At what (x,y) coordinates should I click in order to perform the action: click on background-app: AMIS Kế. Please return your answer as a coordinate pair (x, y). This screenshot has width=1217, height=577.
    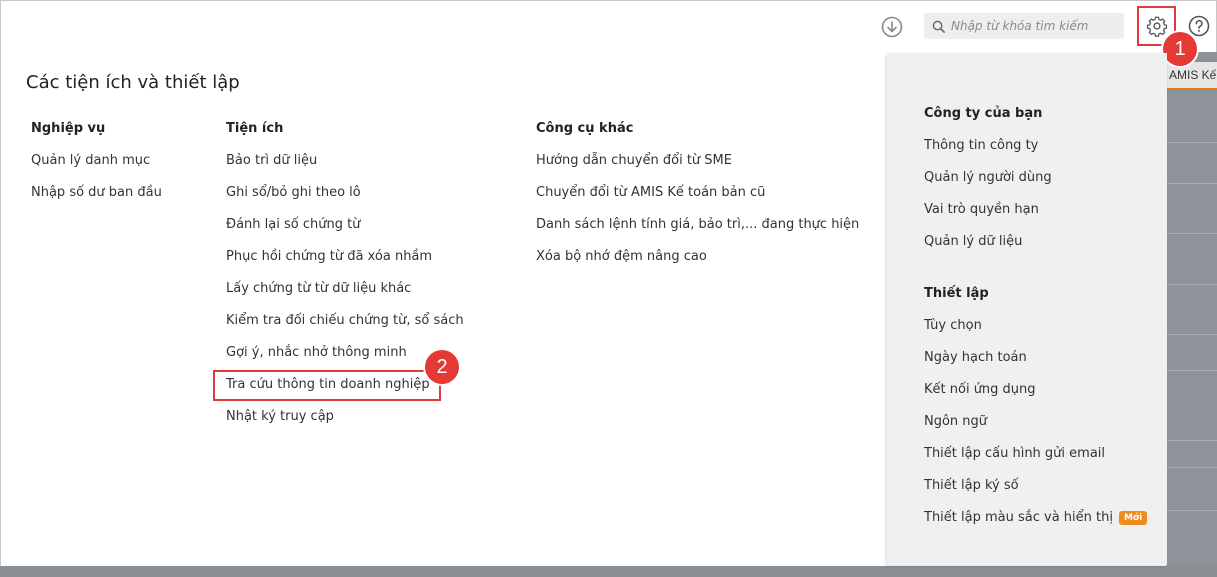
    Looking at the image, I should click on (1191, 309).